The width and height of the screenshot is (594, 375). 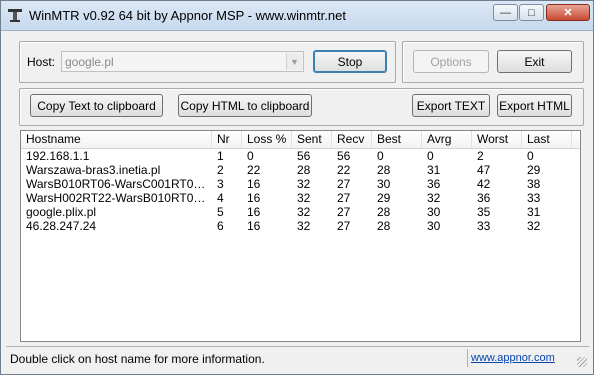 What do you see at coordinates (116, 139) in the screenshot?
I see `column-header-hostname: Hostname` at bounding box center [116, 139].